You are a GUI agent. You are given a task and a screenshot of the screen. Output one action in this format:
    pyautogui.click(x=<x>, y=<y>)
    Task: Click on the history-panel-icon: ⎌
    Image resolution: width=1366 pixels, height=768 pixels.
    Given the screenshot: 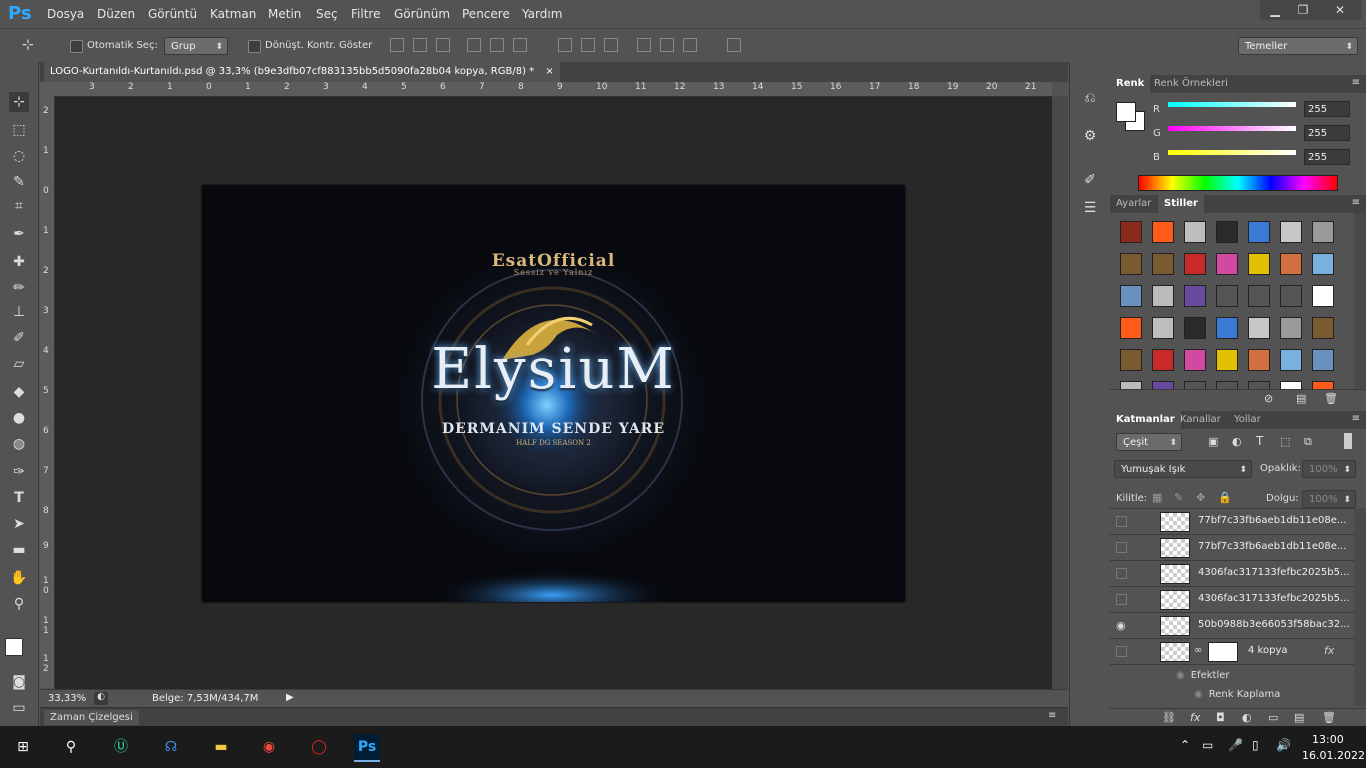 What is the action you would take?
    pyautogui.click(x=1090, y=98)
    